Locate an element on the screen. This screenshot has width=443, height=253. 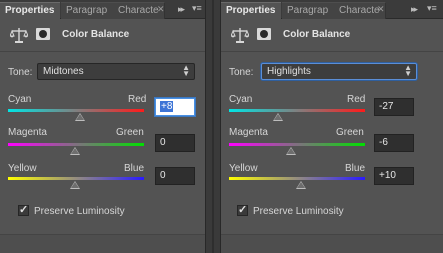
panel-separator is located at coordinates (213, 126).